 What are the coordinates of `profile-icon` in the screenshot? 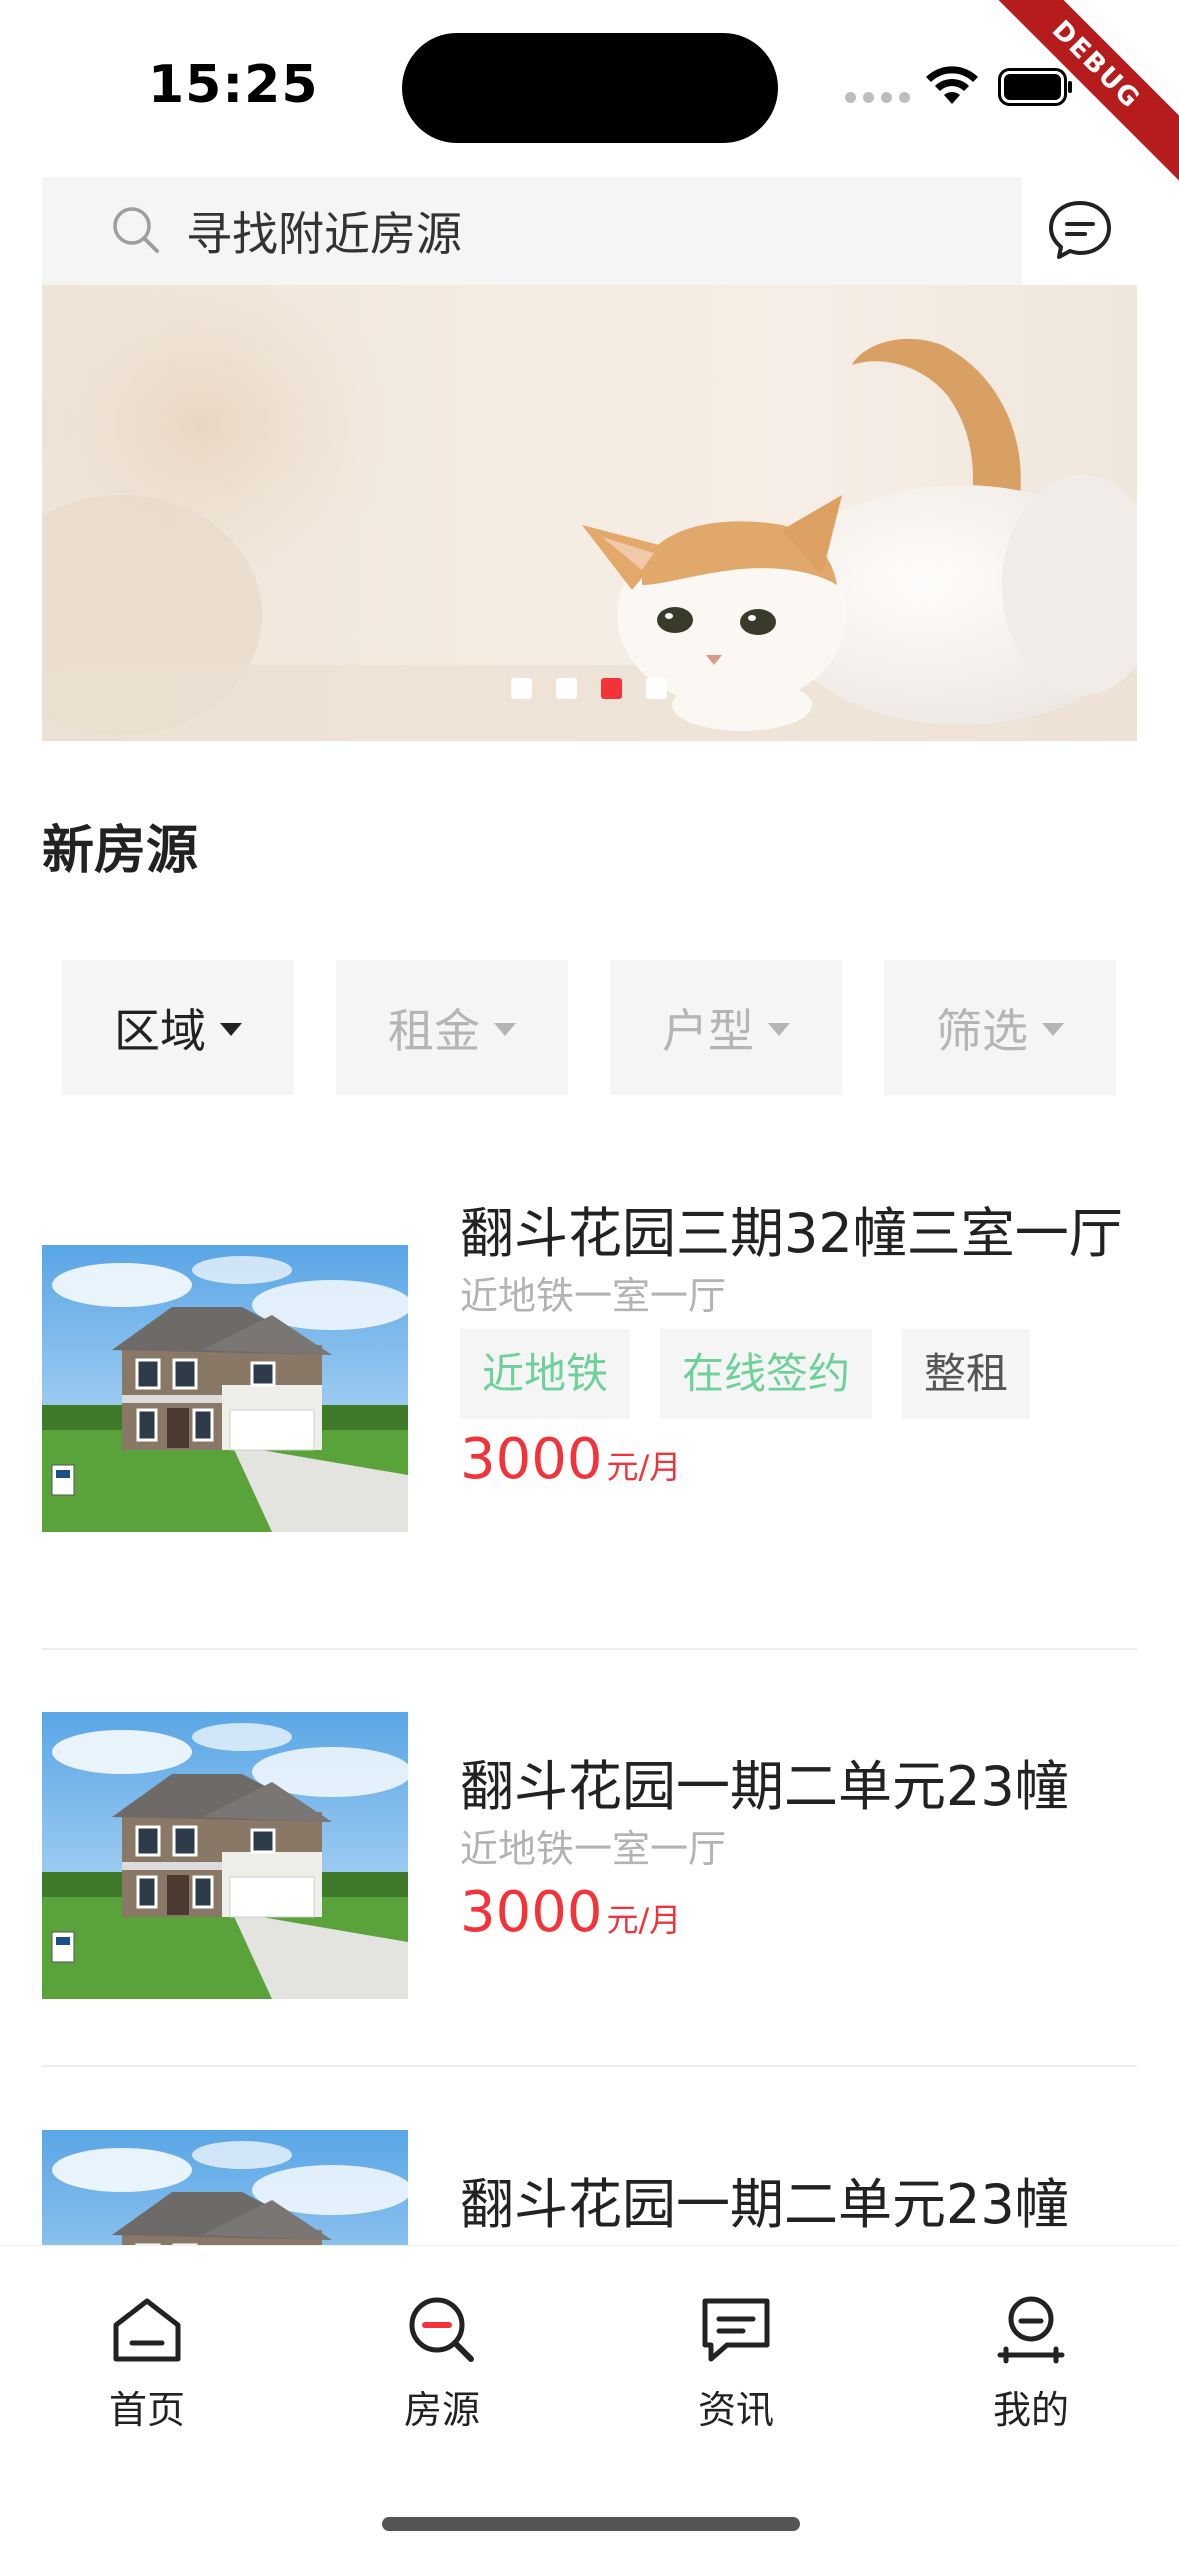 It's located at (1031, 2330).